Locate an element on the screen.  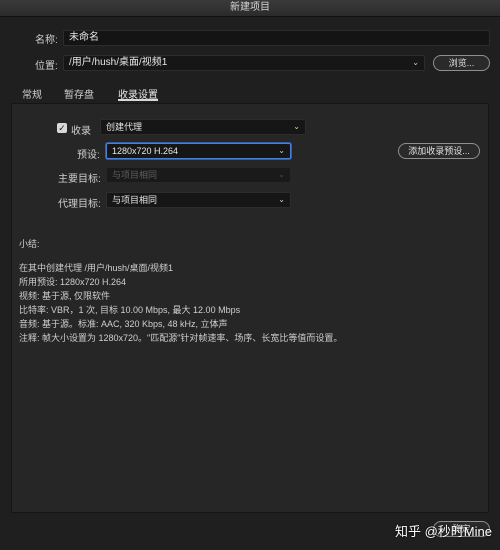
ingest-label: 收录 is located at coordinates (81, 131).